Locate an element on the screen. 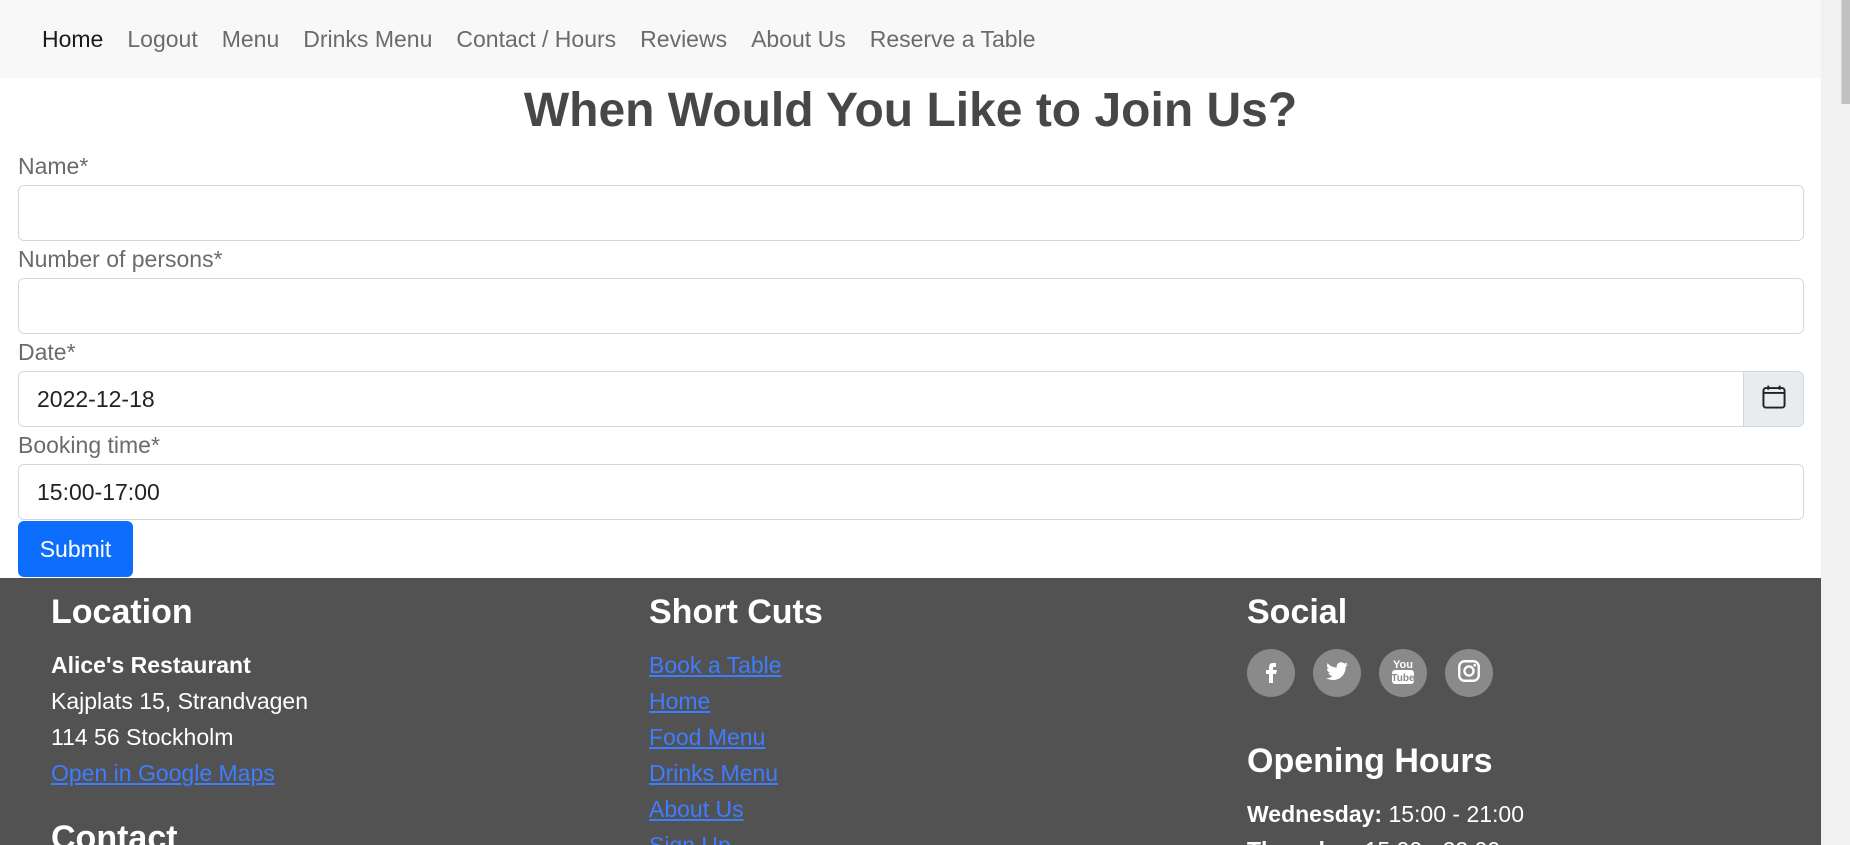 The height and width of the screenshot is (845, 1850). persons-label: Number of persons* is located at coordinates (120, 259).